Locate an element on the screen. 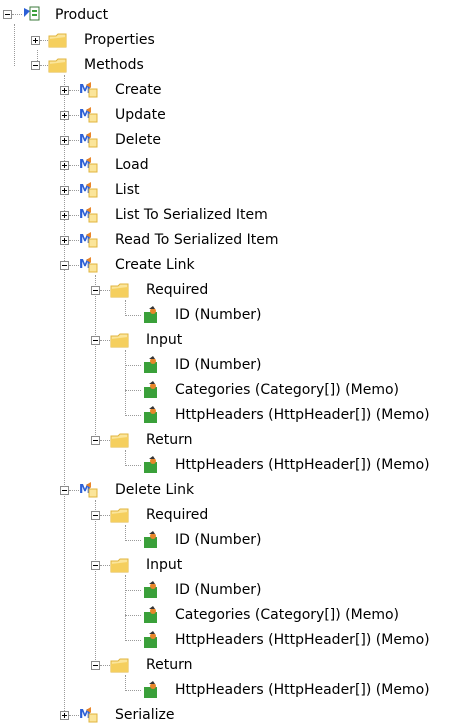  node-label: Product is located at coordinates (82, 15).